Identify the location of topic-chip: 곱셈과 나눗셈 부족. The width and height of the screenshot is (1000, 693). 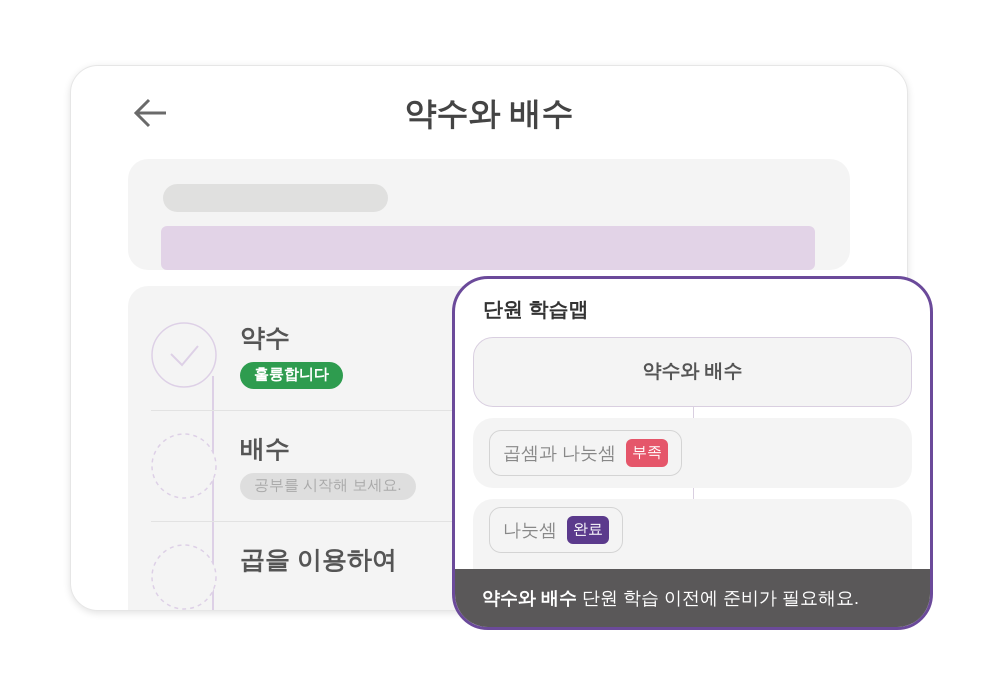
(585, 453).